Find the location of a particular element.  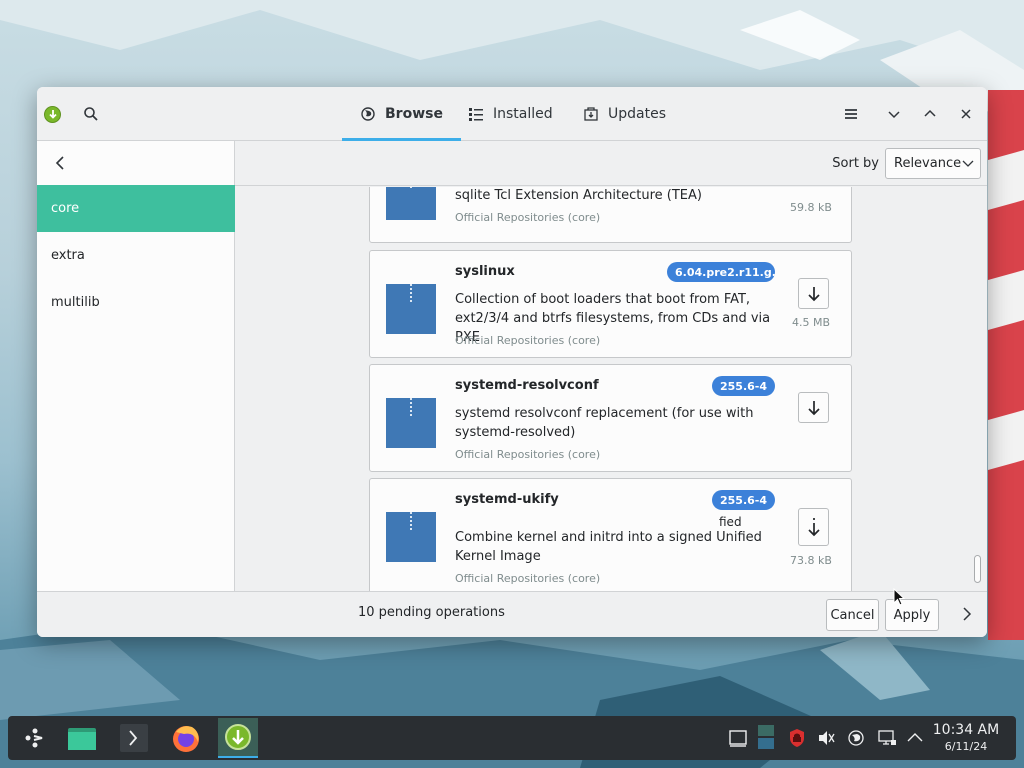

terminal-icon is located at coordinates (134, 738).